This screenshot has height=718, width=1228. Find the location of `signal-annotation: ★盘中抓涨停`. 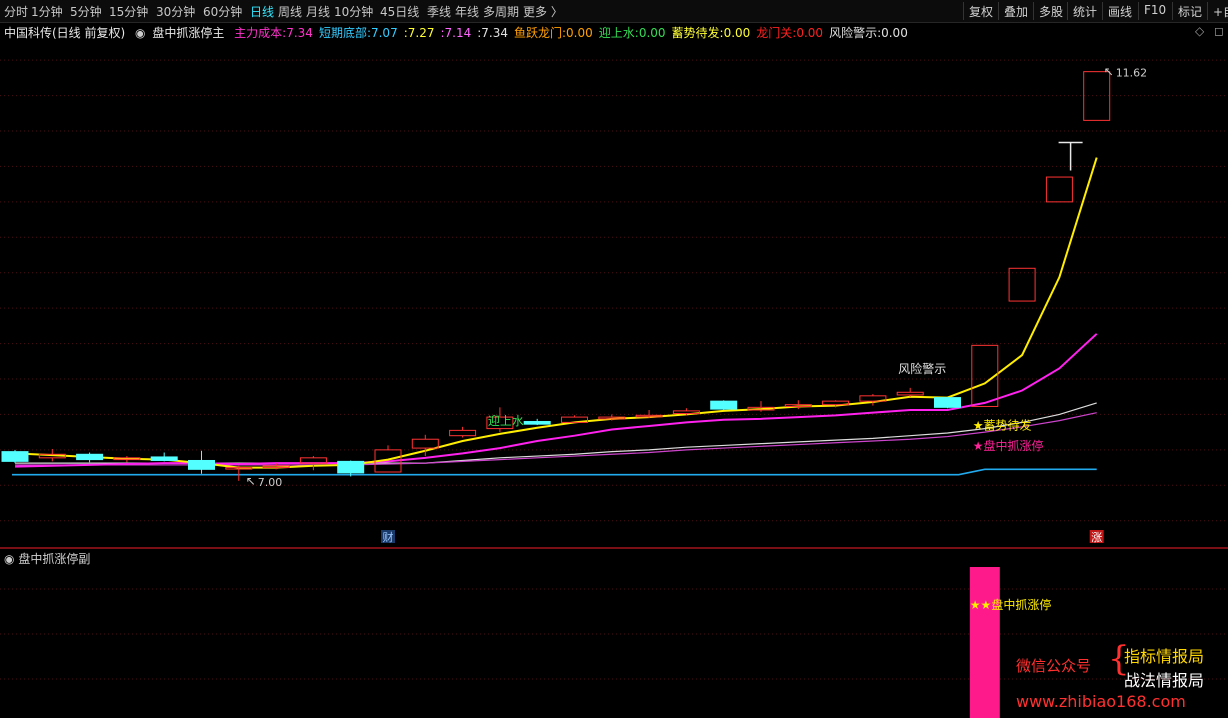

signal-annotation: ★盘中抓涨停 is located at coordinates (1008, 445).